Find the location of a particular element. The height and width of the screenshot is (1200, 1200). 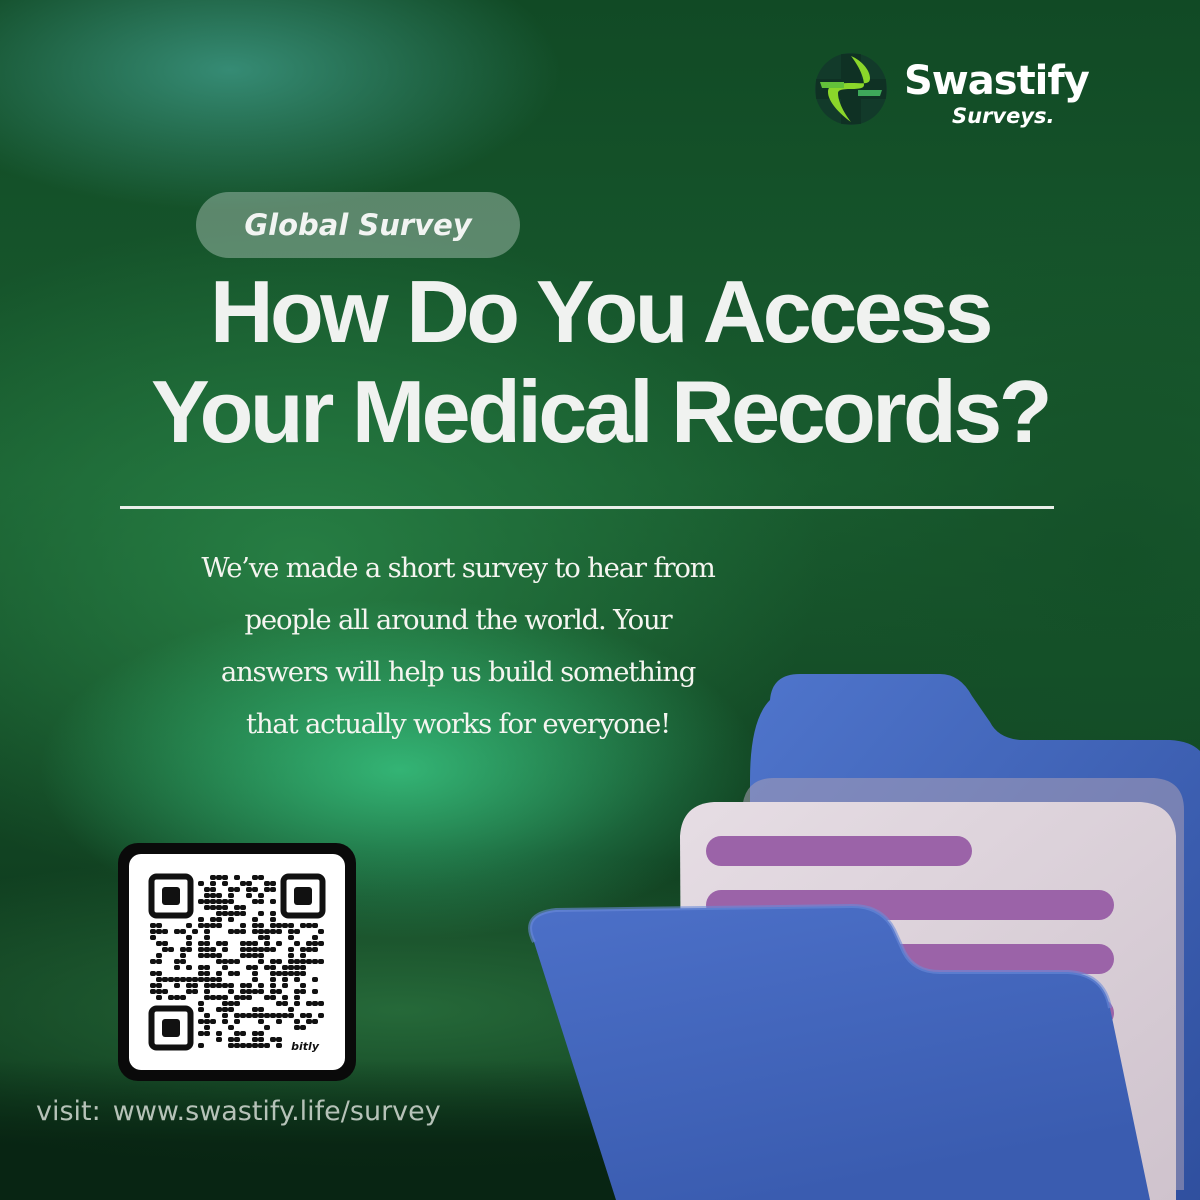

visit-label: visit: is located at coordinates (68, 1111).